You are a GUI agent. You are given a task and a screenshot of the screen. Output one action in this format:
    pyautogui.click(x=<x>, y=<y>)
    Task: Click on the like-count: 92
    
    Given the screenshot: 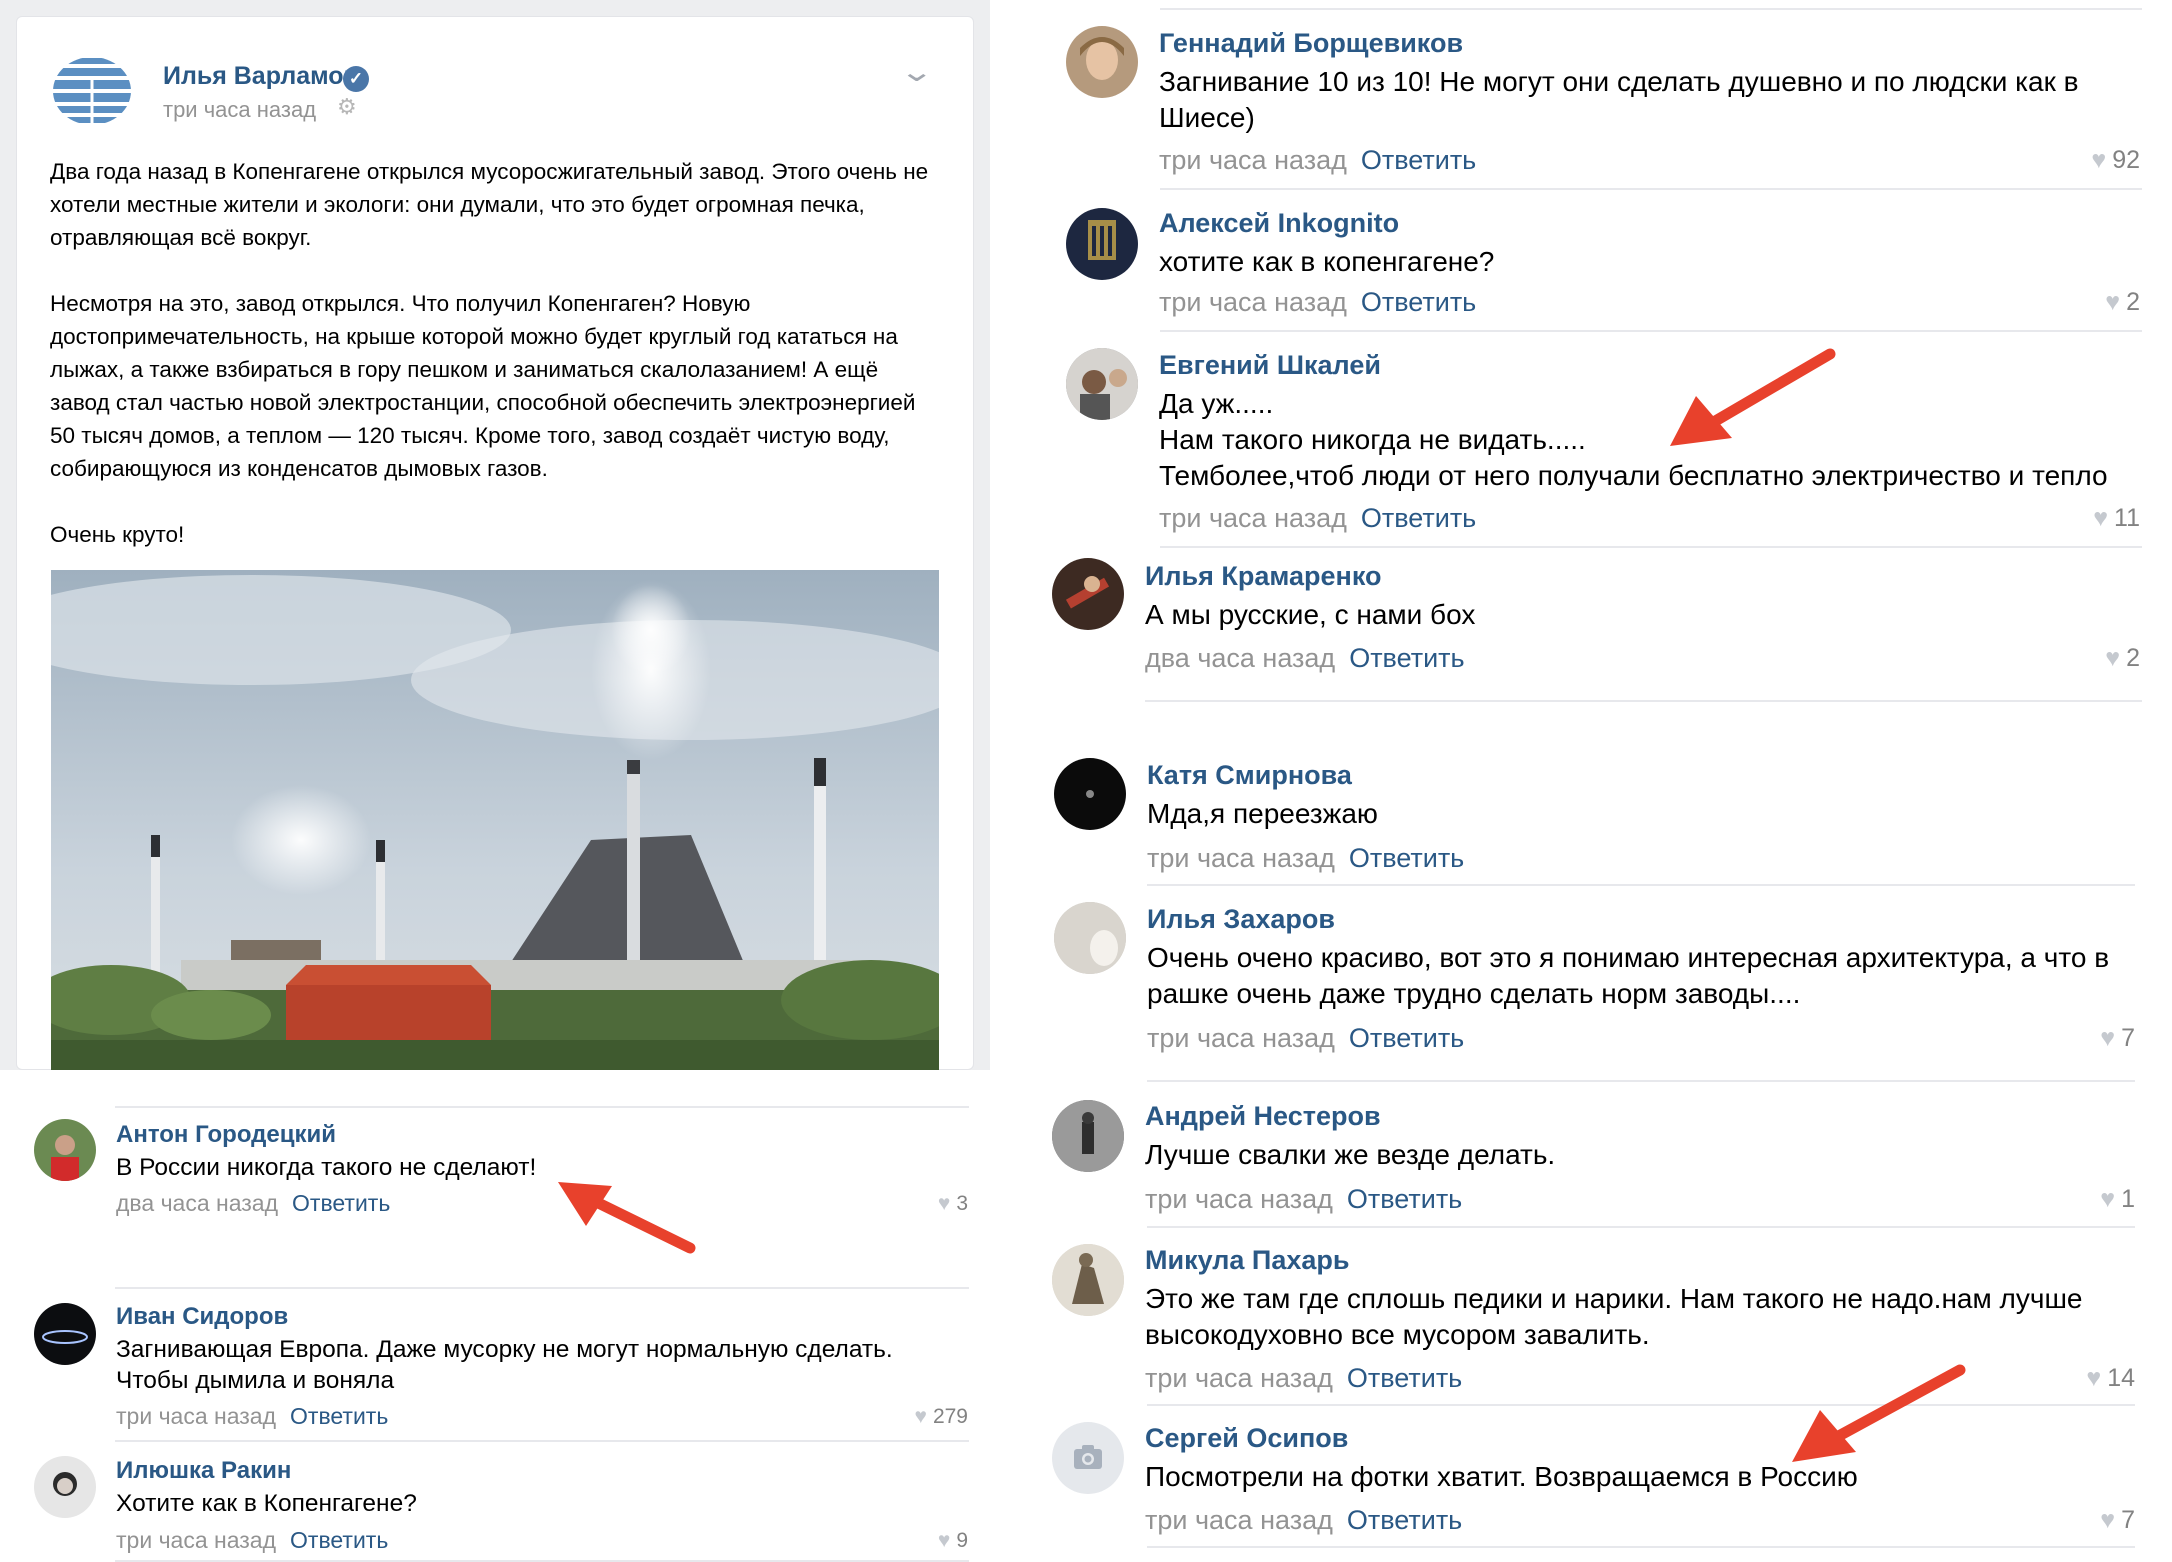 What is the action you would take?
    pyautogui.click(x=2126, y=160)
    